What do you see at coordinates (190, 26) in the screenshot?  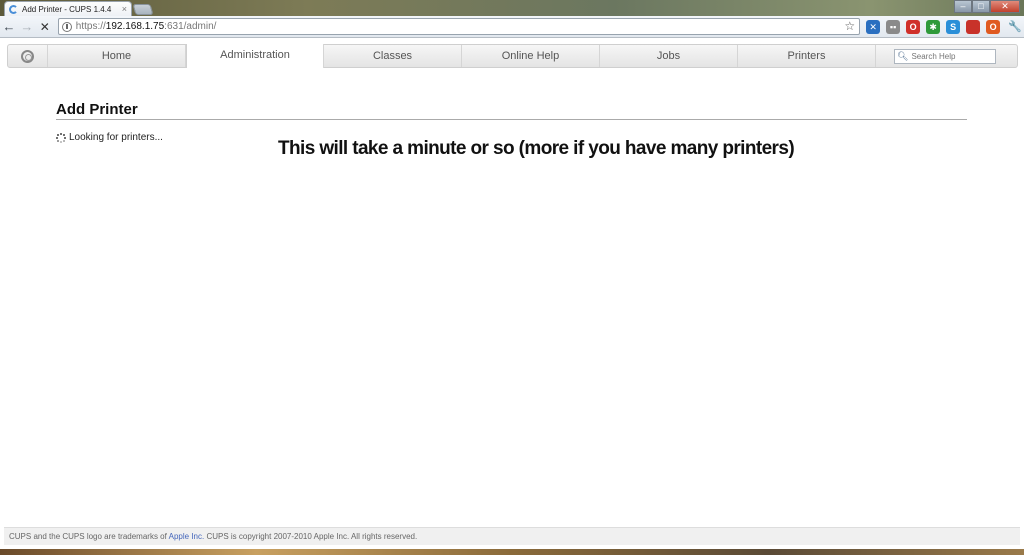 I see `url-path: :631/admin/` at bounding box center [190, 26].